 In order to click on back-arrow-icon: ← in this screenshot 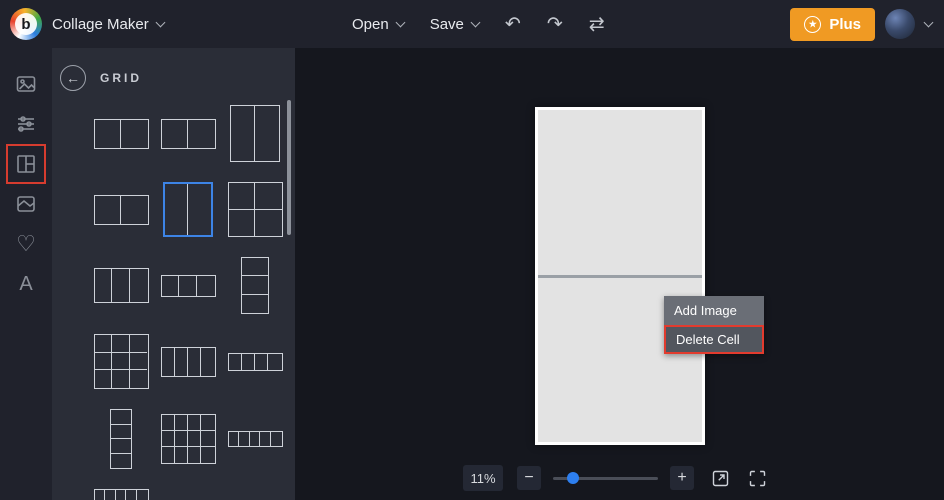, I will do `click(73, 78)`.